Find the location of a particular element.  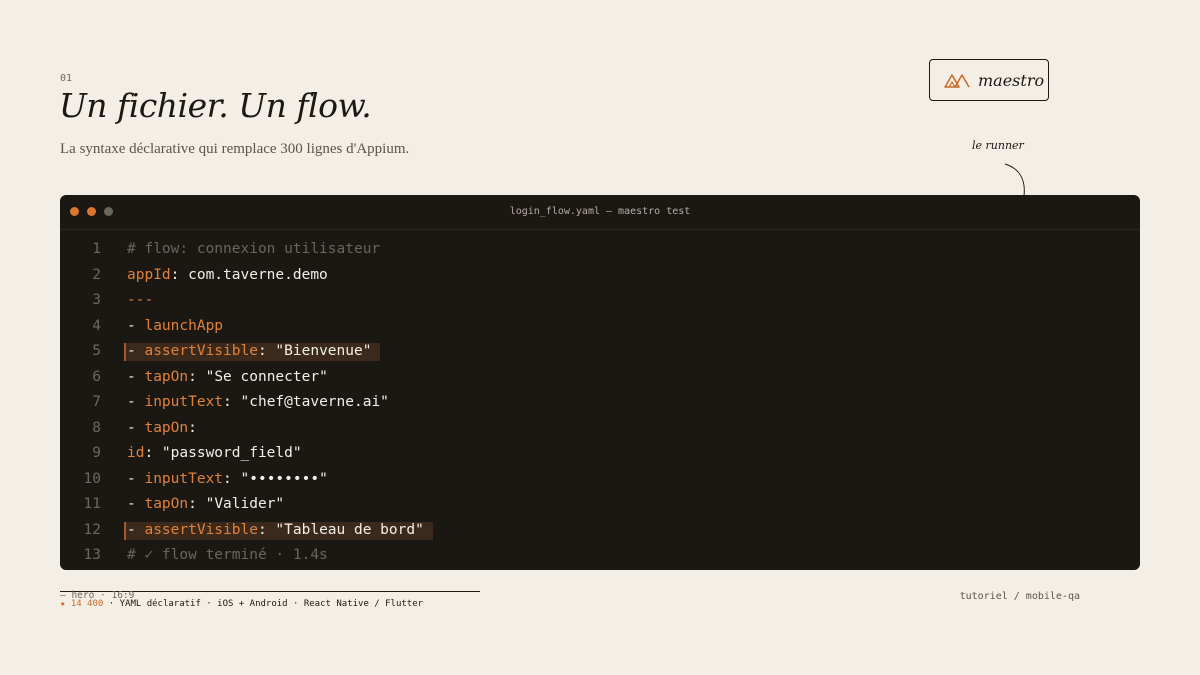

maestro-badge: maestro is located at coordinates (989, 80).